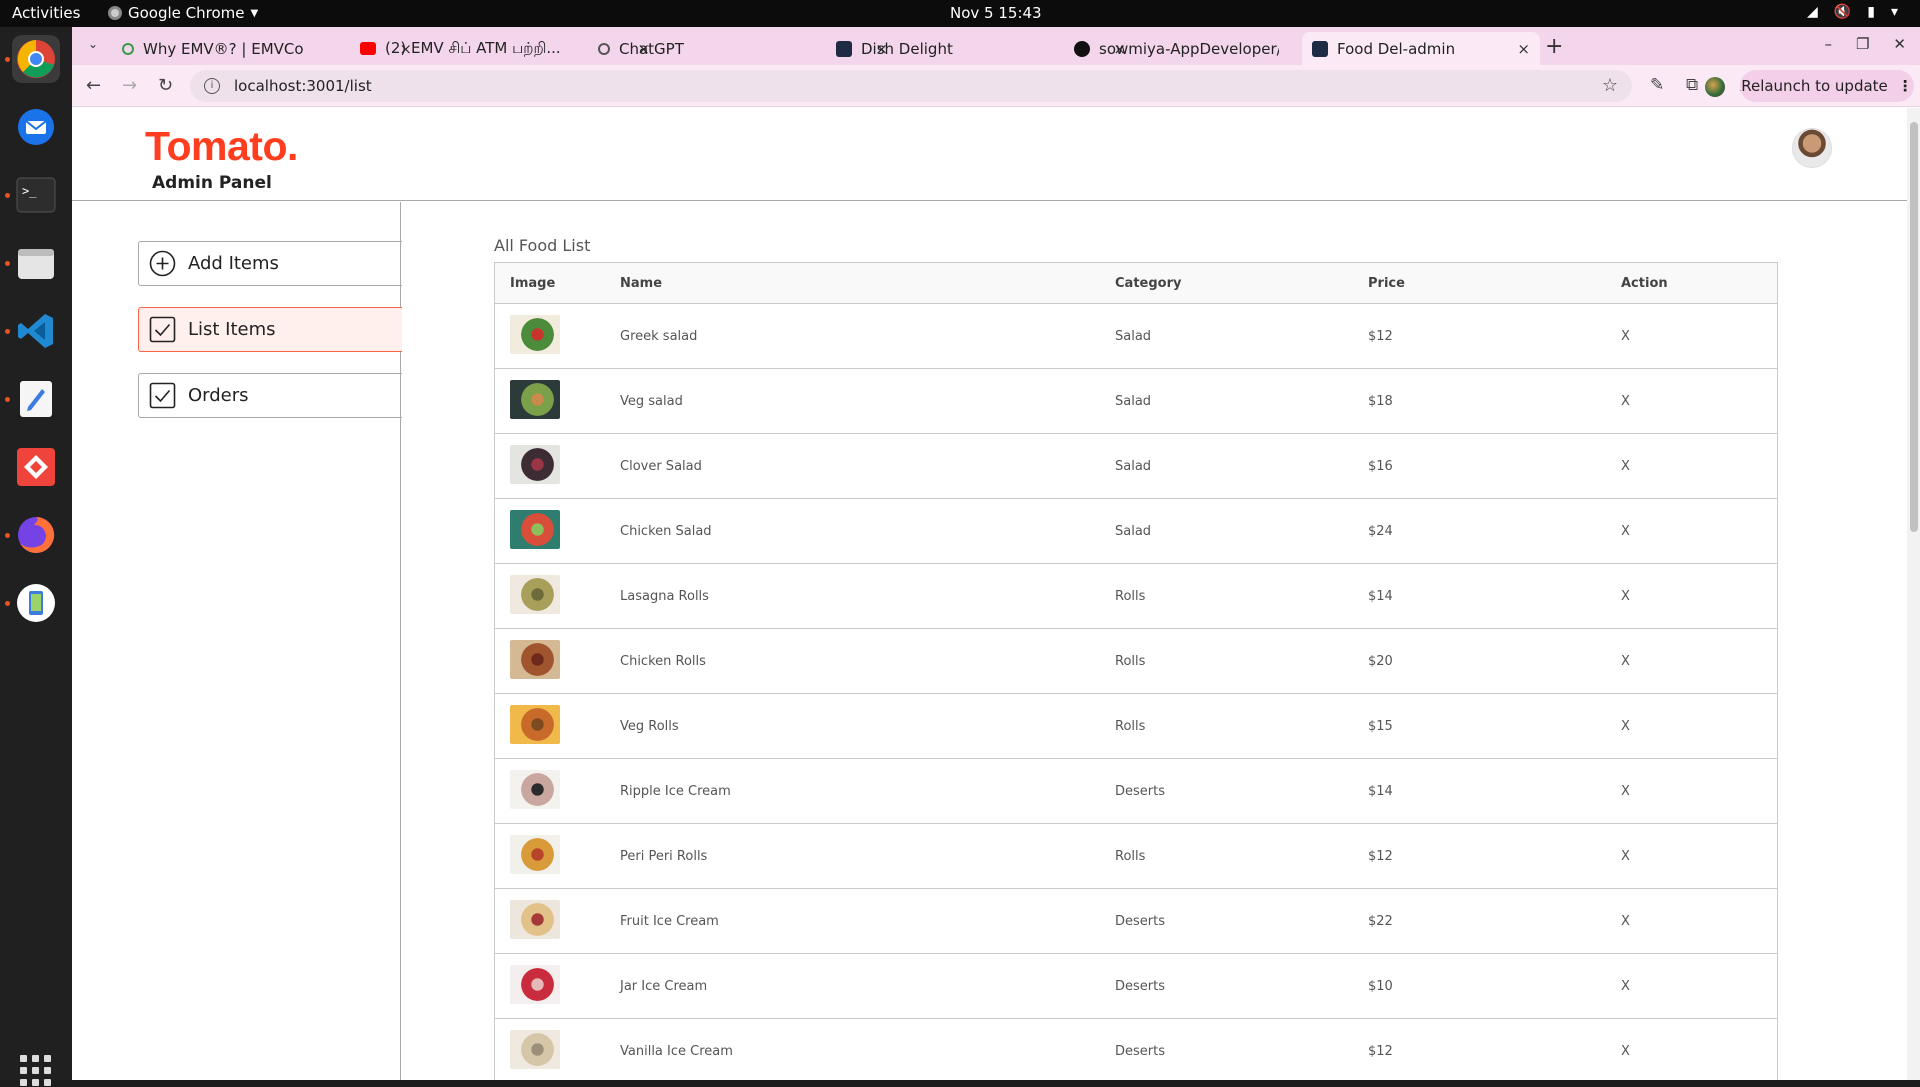 This screenshot has width=1920, height=1087. Describe the element at coordinates (212, 183) in the screenshot. I see `admin-panel-label: Admin Panel` at that location.